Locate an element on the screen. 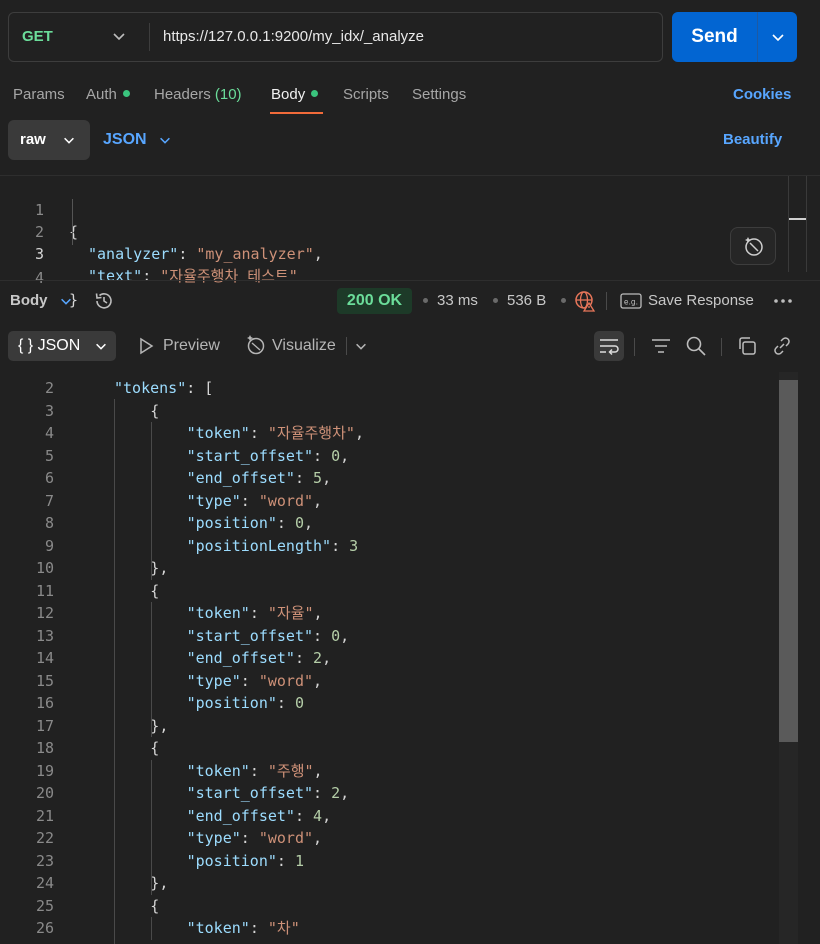 Image resolution: width=820 pixels, height=944 pixels. ai-assist-button is located at coordinates (753, 246).